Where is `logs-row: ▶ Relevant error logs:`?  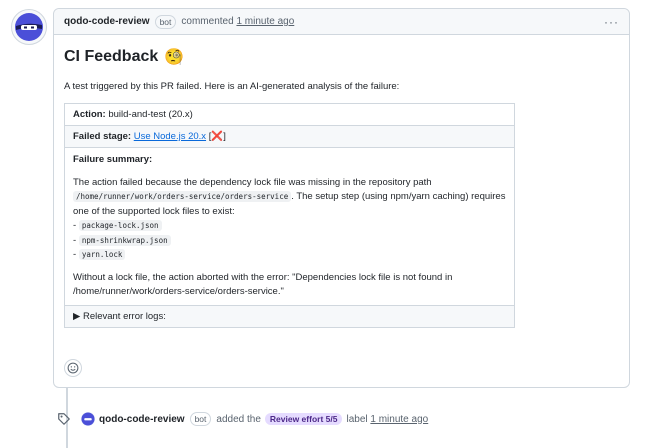
logs-row: ▶ Relevant error logs: is located at coordinates (289, 316).